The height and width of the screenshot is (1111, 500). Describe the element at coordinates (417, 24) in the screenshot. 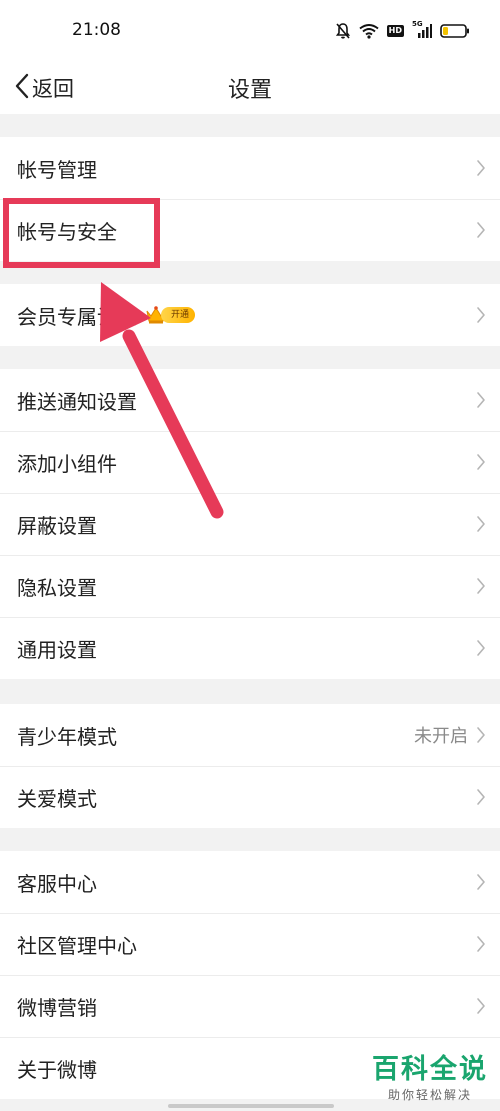

I see `network-type-label: 5G` at that location.